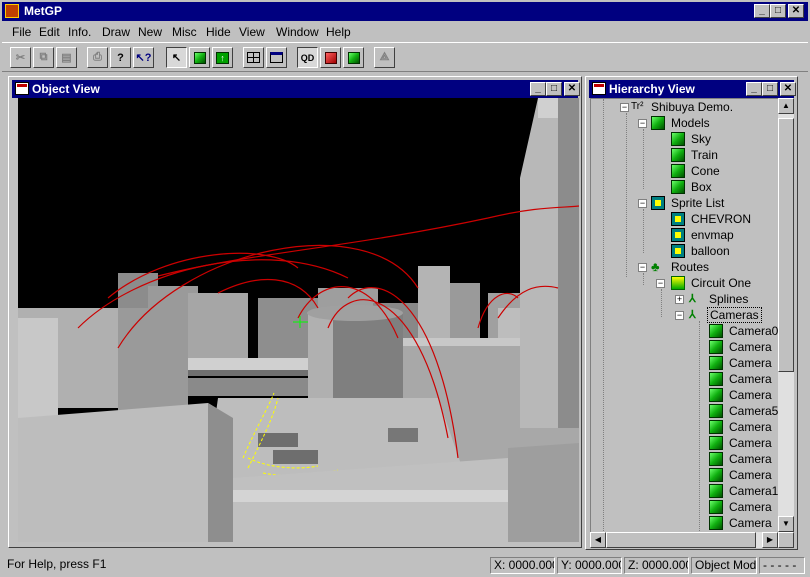  Describe the element at coordinates (692, 107) in the screenshot. I see `tree-node-label: Shibuya Demo.` at that location.